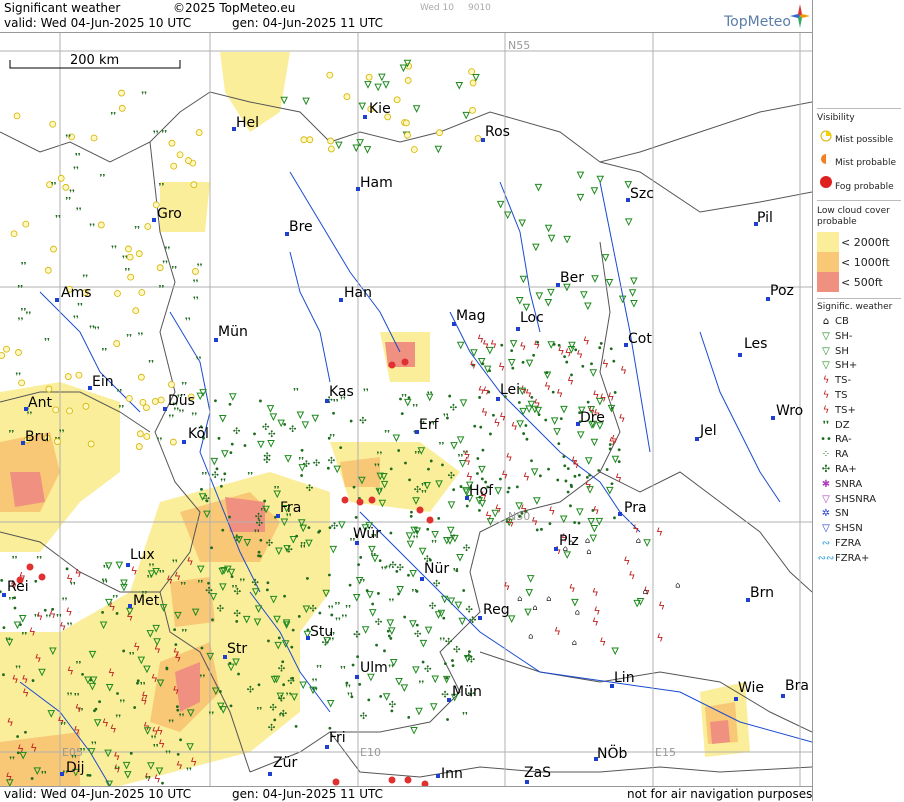  Describe the element at coordinates (94, 60) in the screenshot. I see `scale-label: 200 km` at that location.